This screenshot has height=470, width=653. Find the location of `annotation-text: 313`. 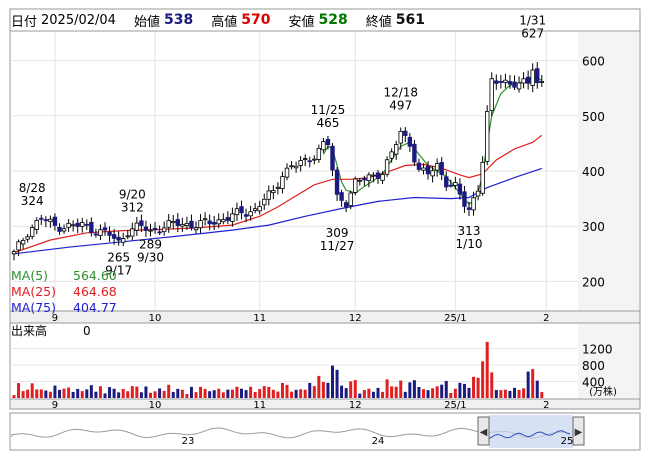

annotation-text: 313 is located at coordinates (469, 231).